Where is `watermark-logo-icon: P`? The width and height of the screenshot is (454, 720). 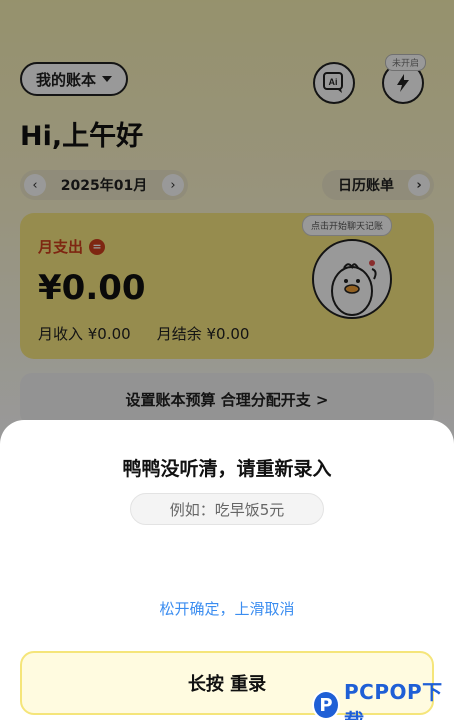
watermark-logo-icon: P is located at coordinates (326, 705).